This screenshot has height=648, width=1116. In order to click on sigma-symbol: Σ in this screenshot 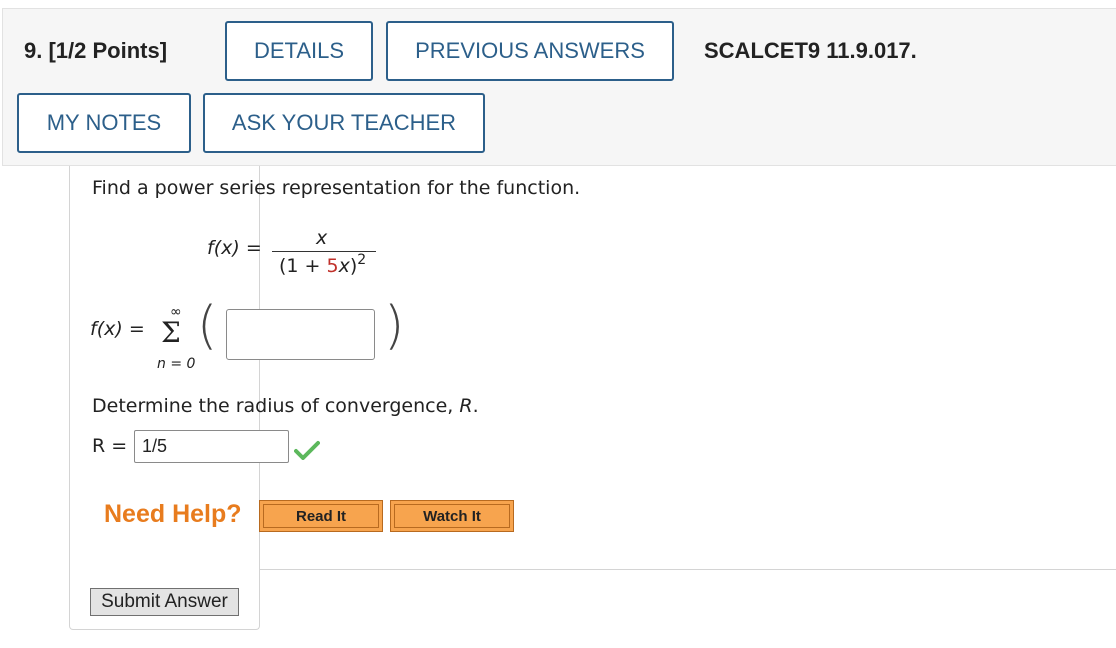, I will do `click(171, 332)`.